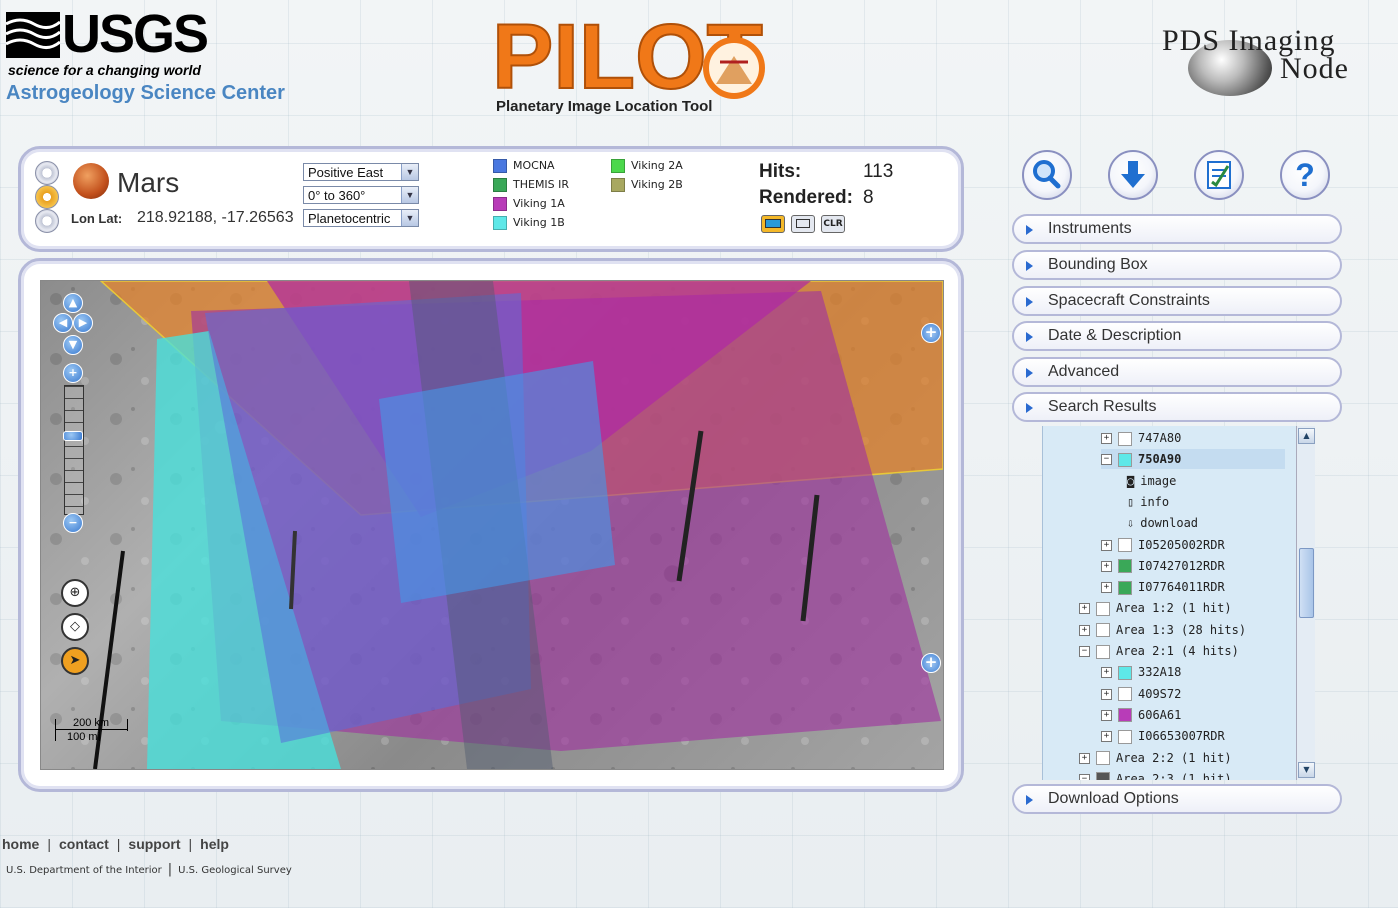 The image size is (1398, 908). Describe the element at coordinates (1182, 608) in the screenshot. I see `tree-node: + Area 1:2 (1 hit)` at that location.